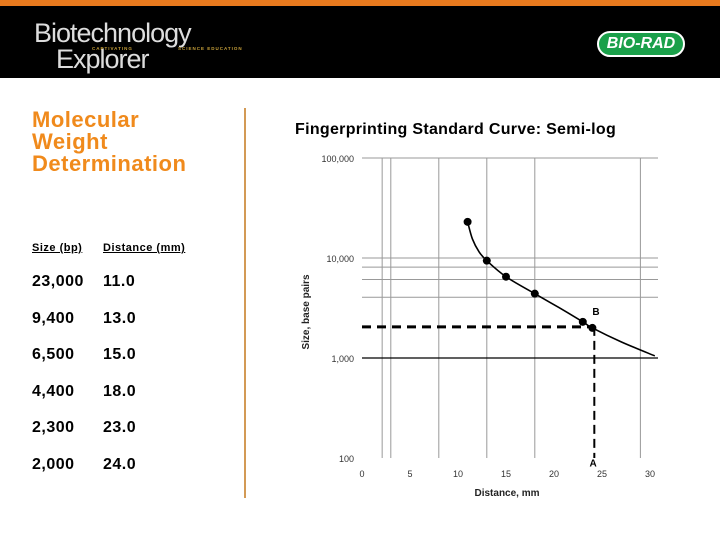  What do you see at coordinates (593, 464) in the screenshot?
I see `annotation-a: A` at bounding box center [593, 464].